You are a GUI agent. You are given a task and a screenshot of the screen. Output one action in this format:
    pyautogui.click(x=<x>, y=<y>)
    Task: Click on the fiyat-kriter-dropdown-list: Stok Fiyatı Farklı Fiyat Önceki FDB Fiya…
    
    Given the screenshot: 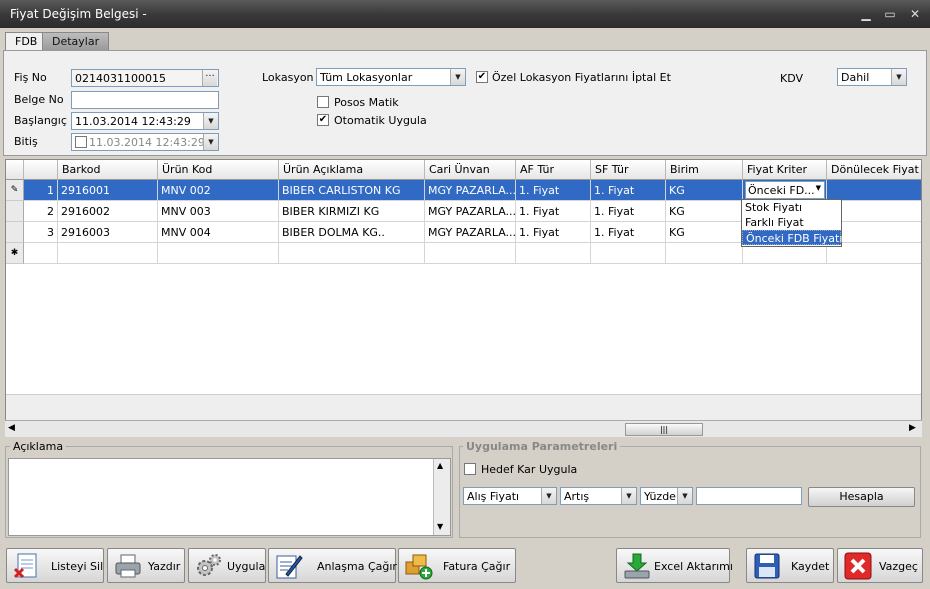 What is the action you would take?
    pyautogui.click(x=791, y=223)
    